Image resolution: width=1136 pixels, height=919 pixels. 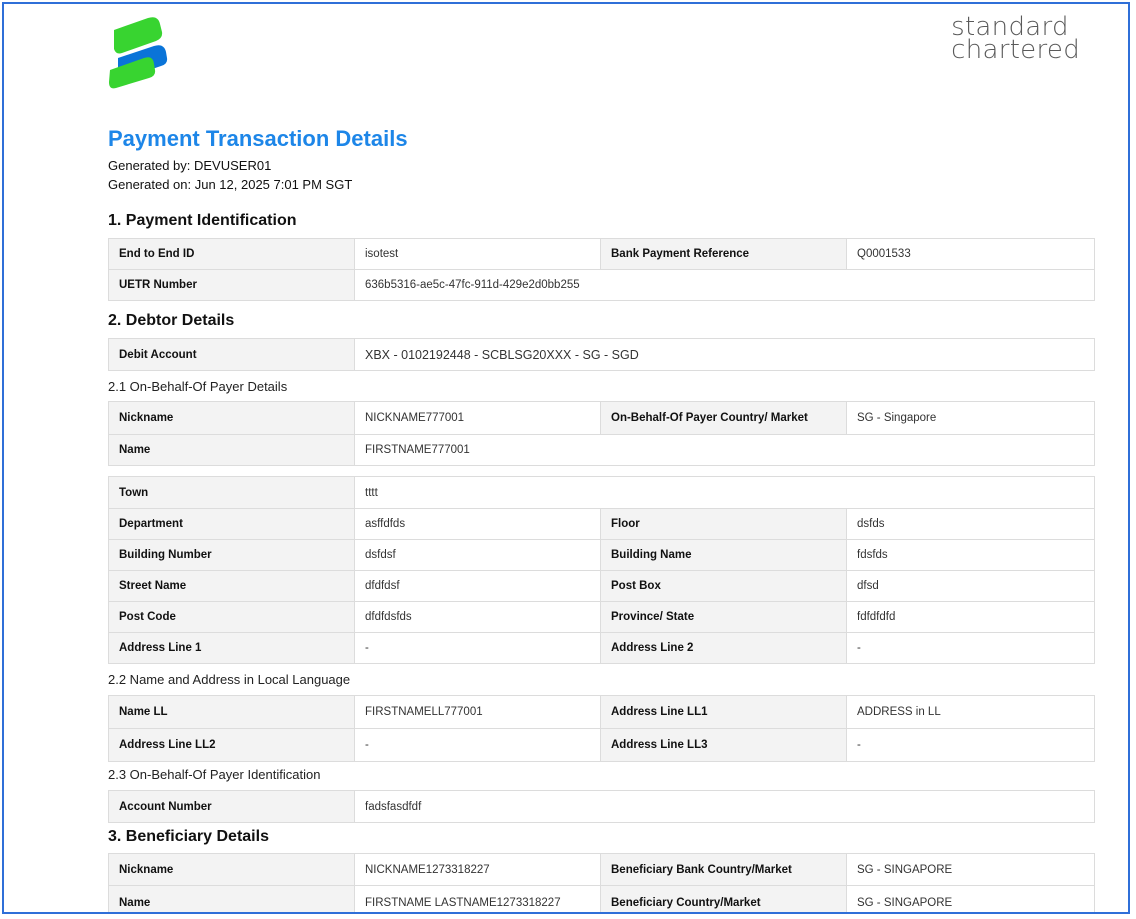 I want to click on end-to-end-id-value: isotest, so click(x=477, y=254).